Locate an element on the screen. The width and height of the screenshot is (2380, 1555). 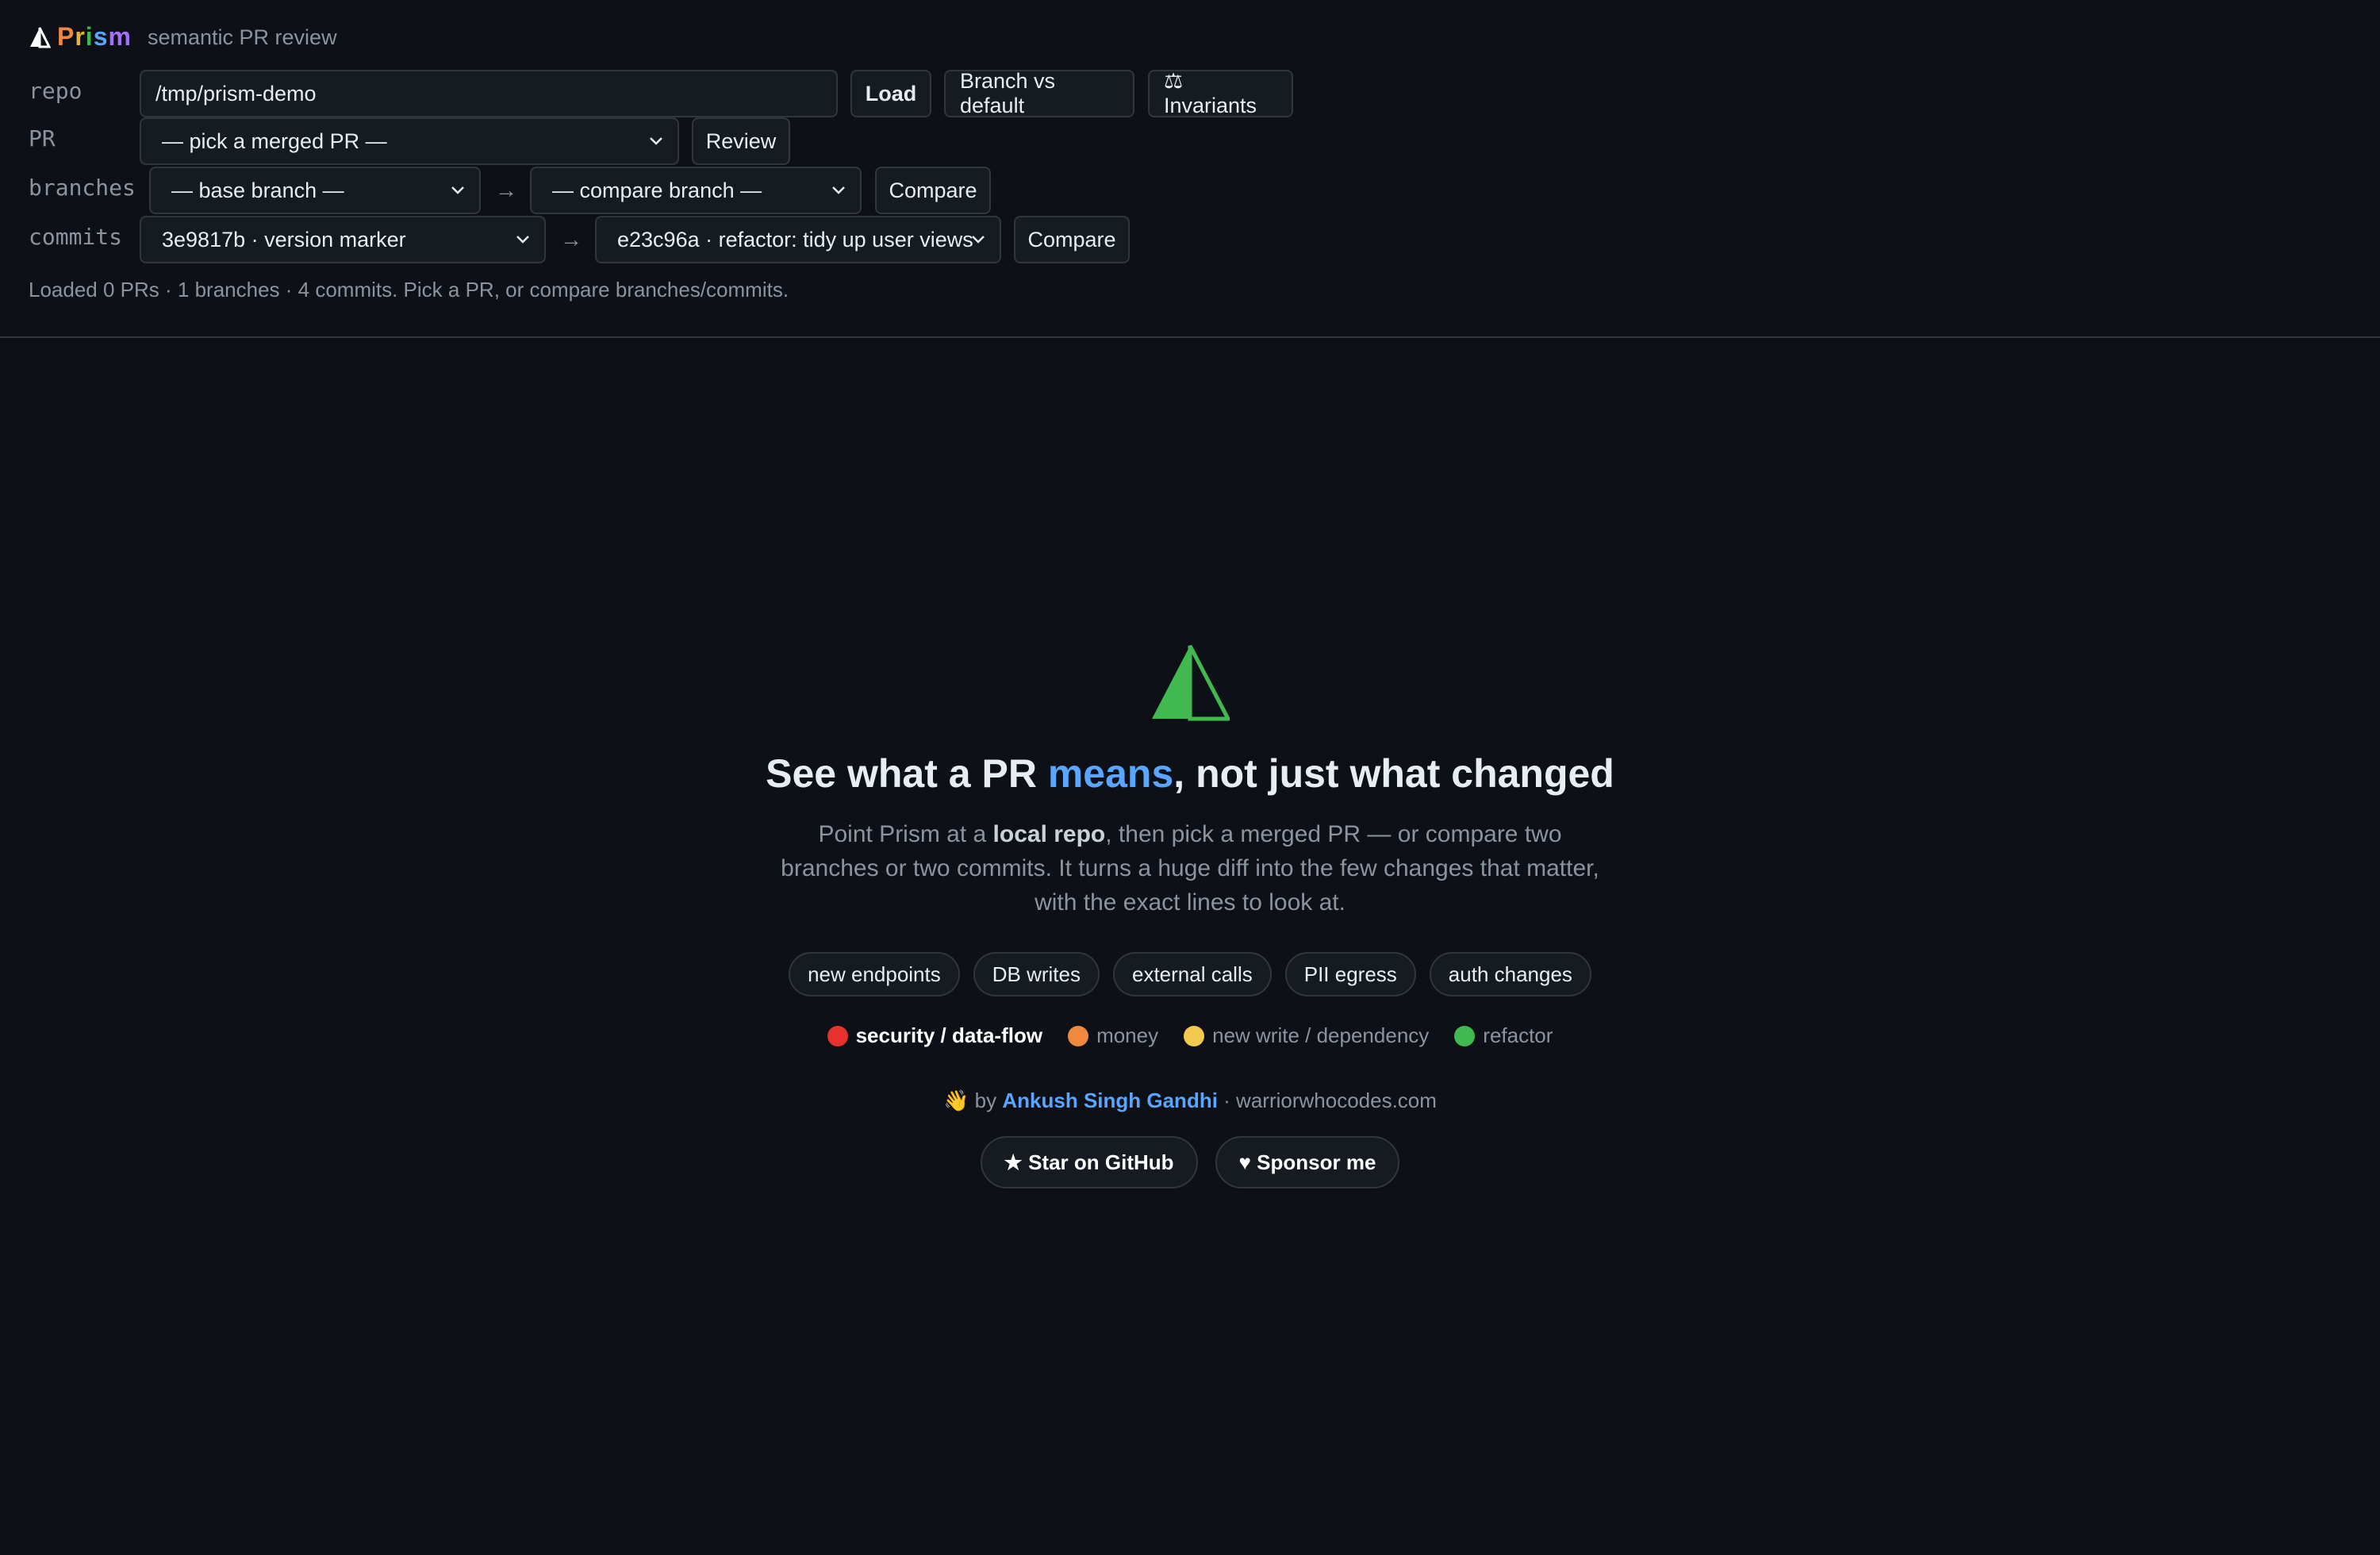
site-text: · warriorwhocodes.com is located at coordinates (1330, 1100).